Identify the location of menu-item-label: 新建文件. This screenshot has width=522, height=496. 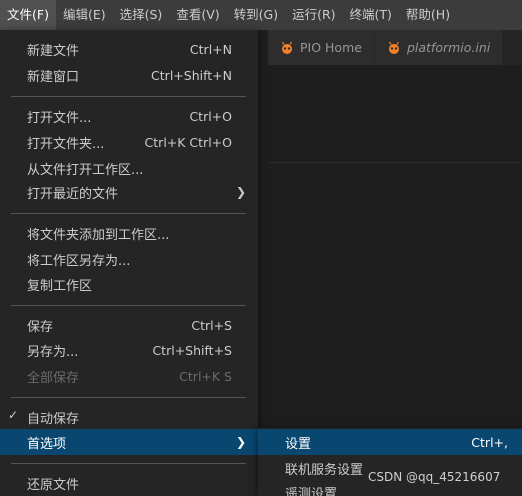
(53, 51).